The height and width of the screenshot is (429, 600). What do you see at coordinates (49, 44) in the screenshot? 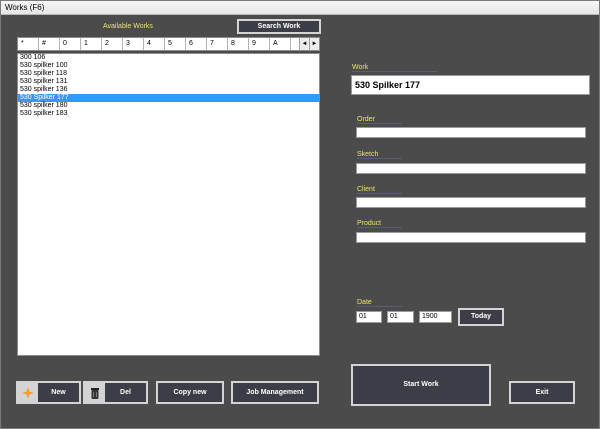
I see `tab-hash: #` at bounding box center [49, 44].